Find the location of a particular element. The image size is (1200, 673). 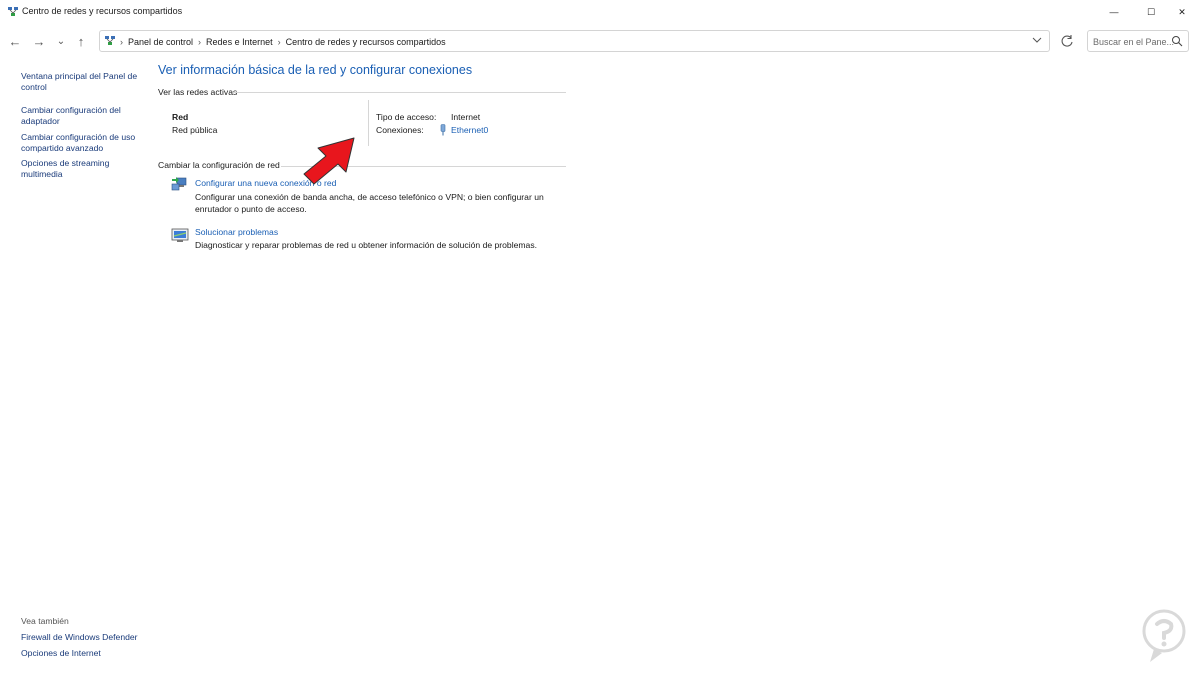

close-icon: ✕ is located at coordinates (1182, 11).